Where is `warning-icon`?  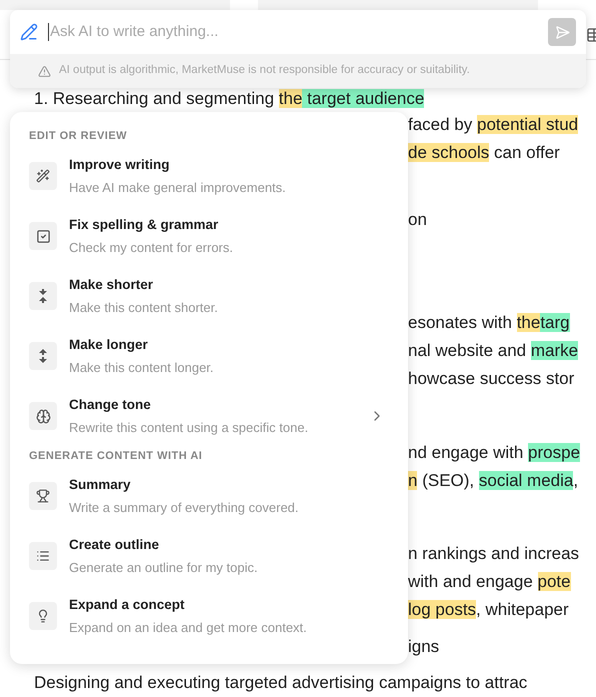 warning-icon is located at coordinates (44, 71).